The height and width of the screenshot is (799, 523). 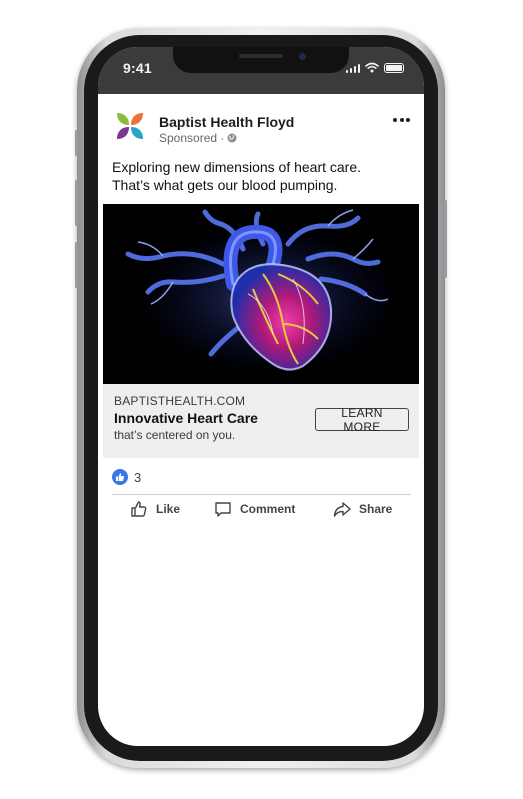 I want to click on like-button: Like, so click(x=155, y=509).